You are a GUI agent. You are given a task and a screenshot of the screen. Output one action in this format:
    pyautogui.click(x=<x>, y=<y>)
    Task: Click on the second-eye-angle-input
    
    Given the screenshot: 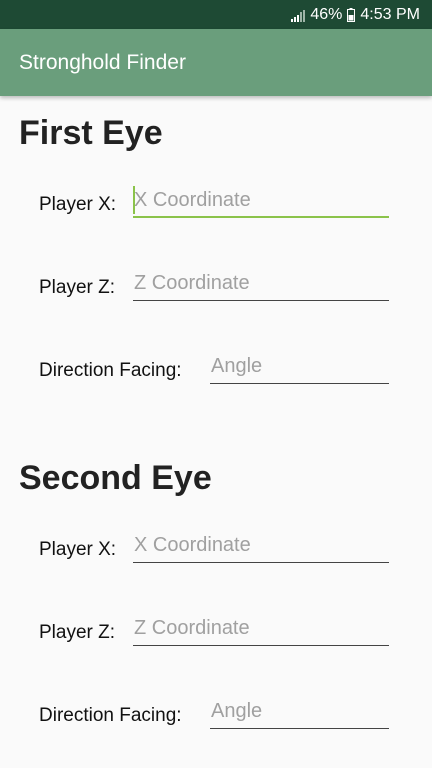 What is the action you would take?
    pyautogui.click(x=299, y=711)
    